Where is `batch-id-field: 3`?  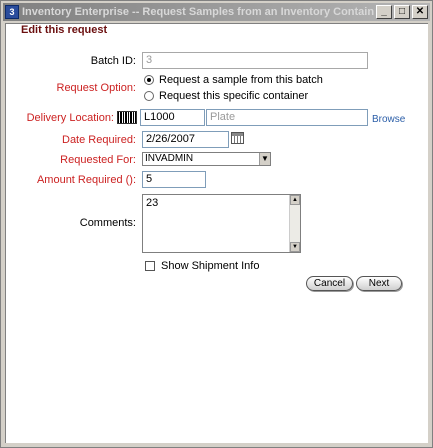
batch-id-field: 3 is located at coordinates (255, 60).